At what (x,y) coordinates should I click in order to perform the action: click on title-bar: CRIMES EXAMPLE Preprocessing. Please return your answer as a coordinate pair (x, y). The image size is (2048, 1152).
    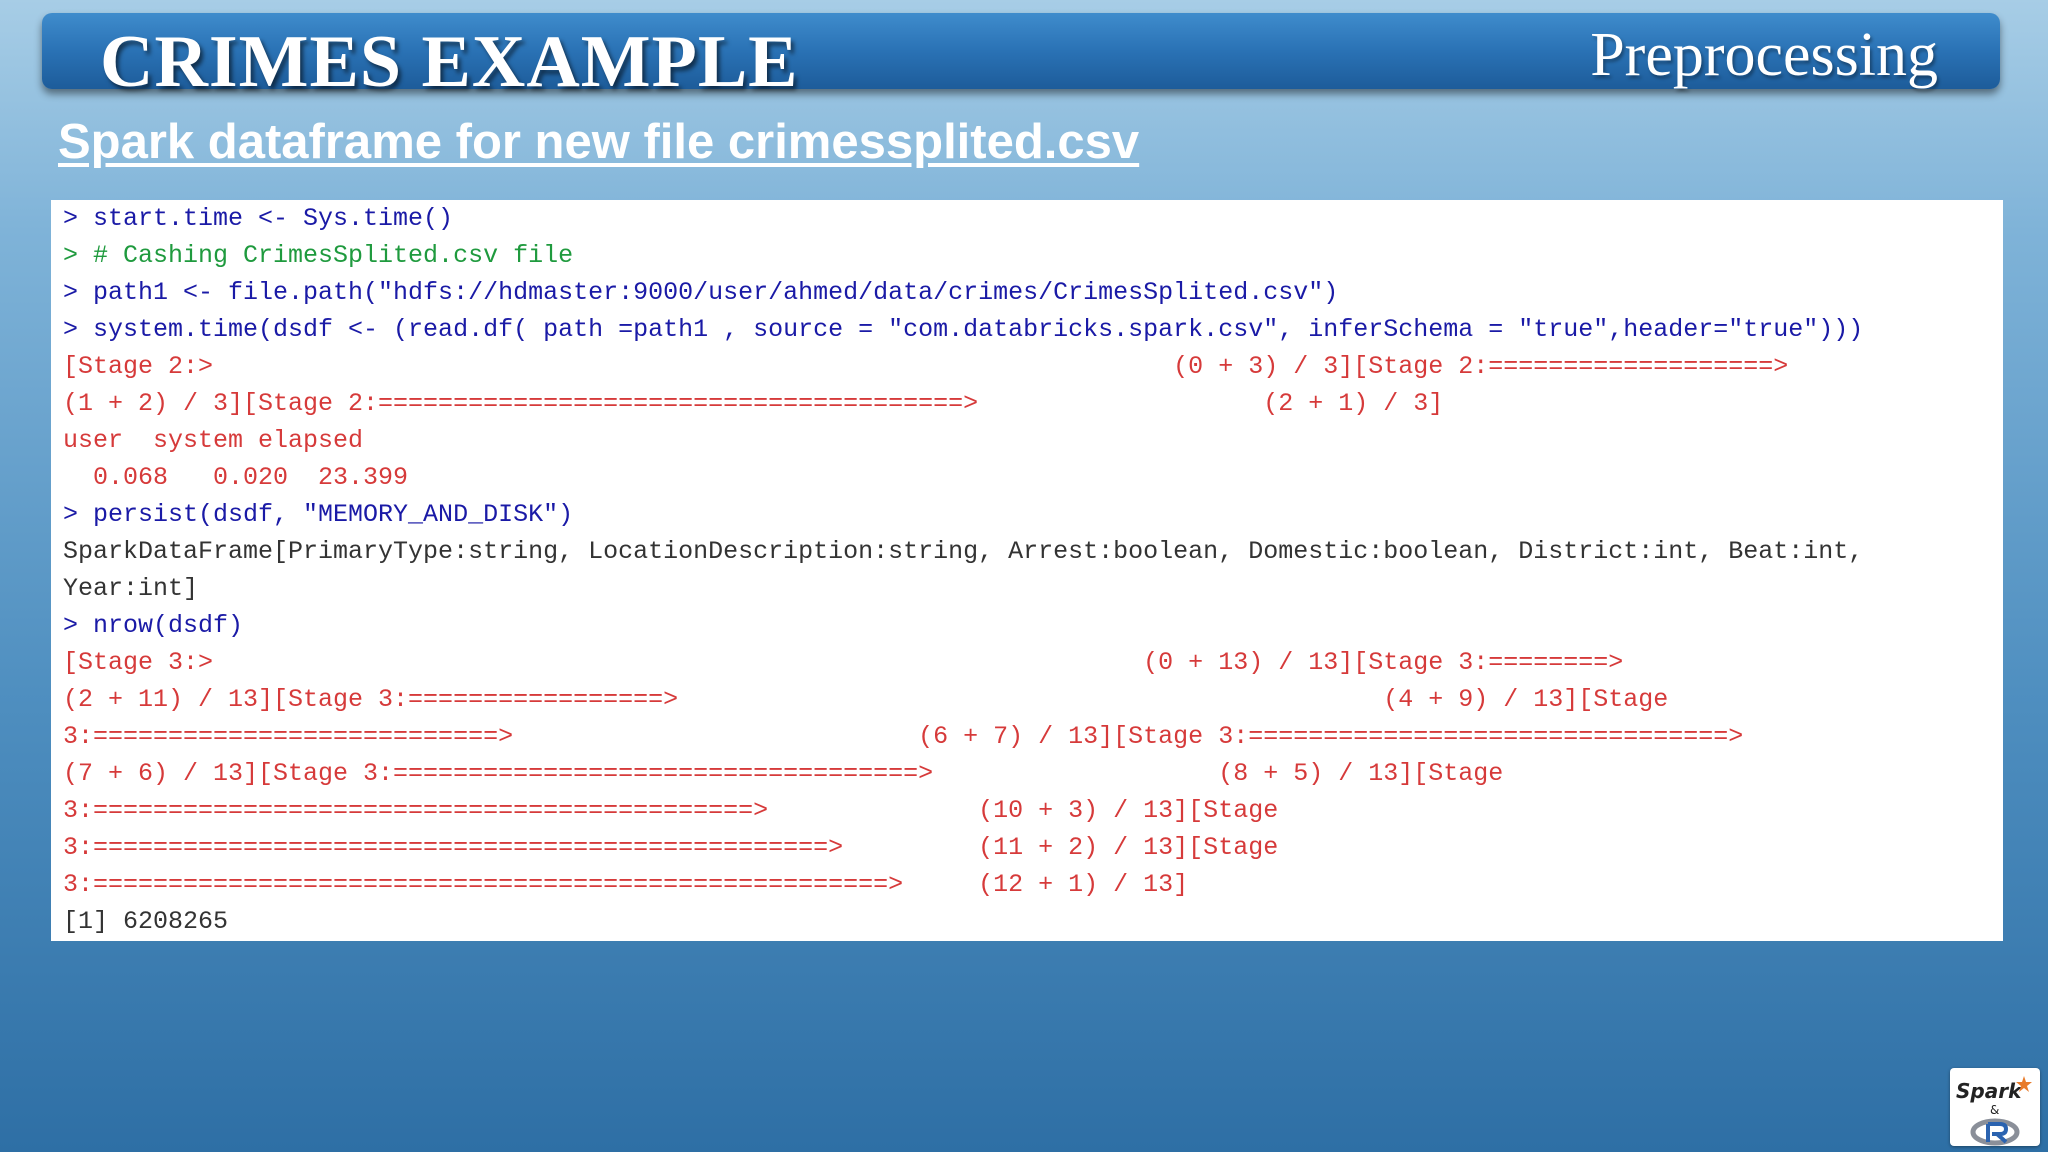
    Looking at the image, I should click on (1021, 58).